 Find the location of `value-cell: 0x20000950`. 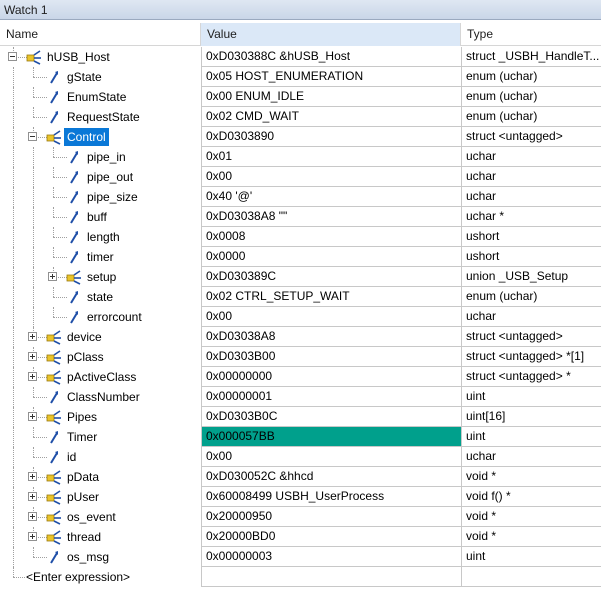

value-cell: 0x20000950 is located at coordinates (331, 517).